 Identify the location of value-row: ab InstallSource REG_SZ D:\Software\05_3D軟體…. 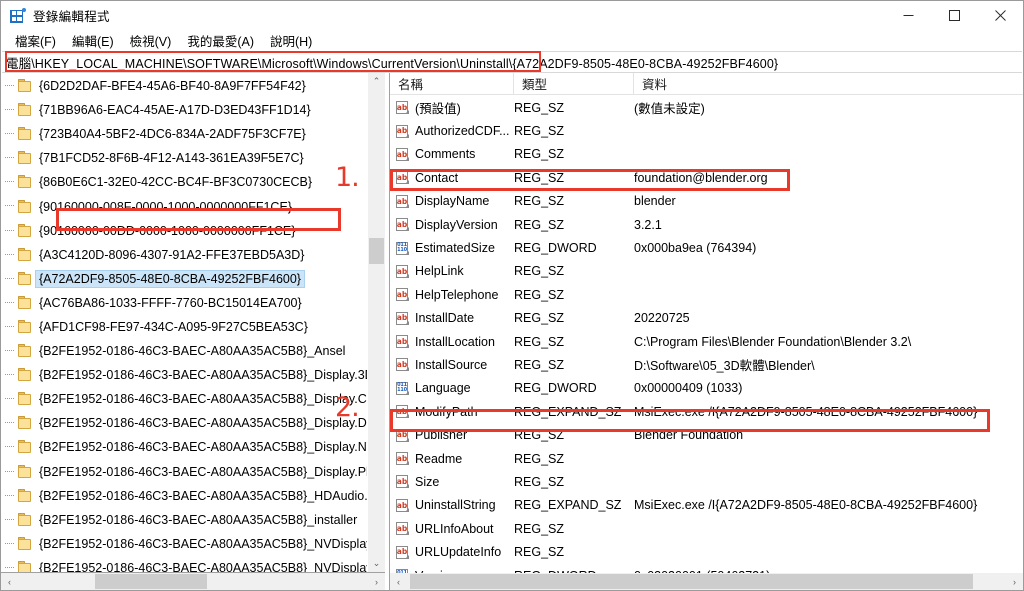
(706, 364).